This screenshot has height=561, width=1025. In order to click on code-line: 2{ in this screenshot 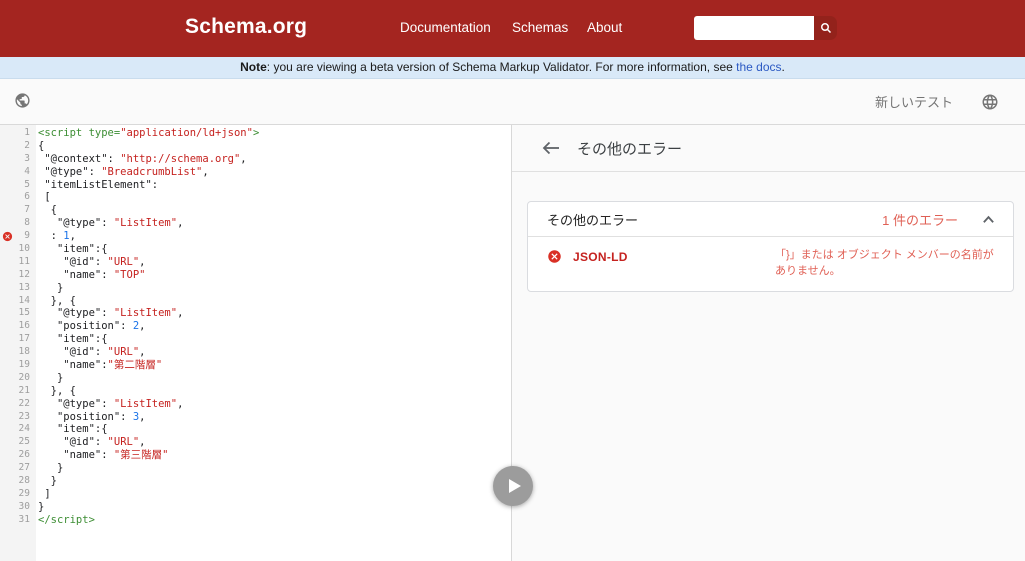, I will do `click(255, 146)`.